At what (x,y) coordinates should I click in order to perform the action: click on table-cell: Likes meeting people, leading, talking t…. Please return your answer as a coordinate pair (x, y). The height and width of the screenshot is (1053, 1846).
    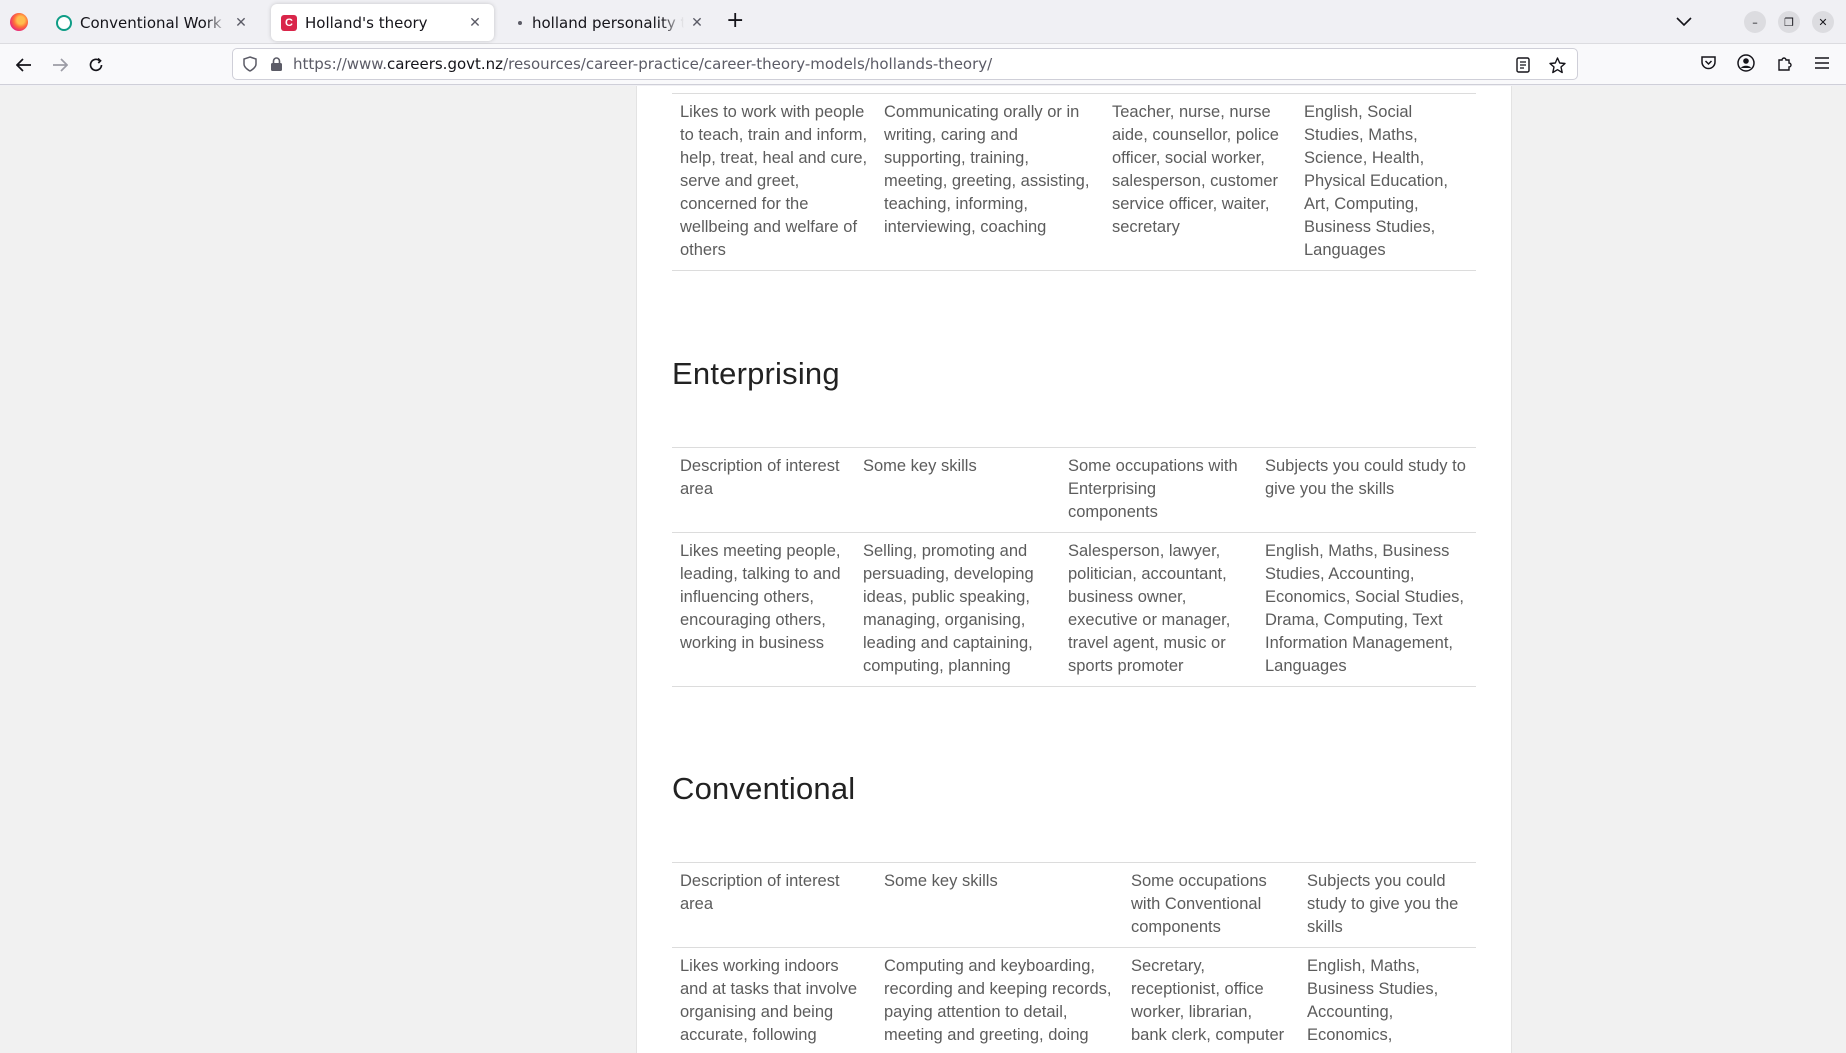
    Looking at the image, I should click on (763, 609).